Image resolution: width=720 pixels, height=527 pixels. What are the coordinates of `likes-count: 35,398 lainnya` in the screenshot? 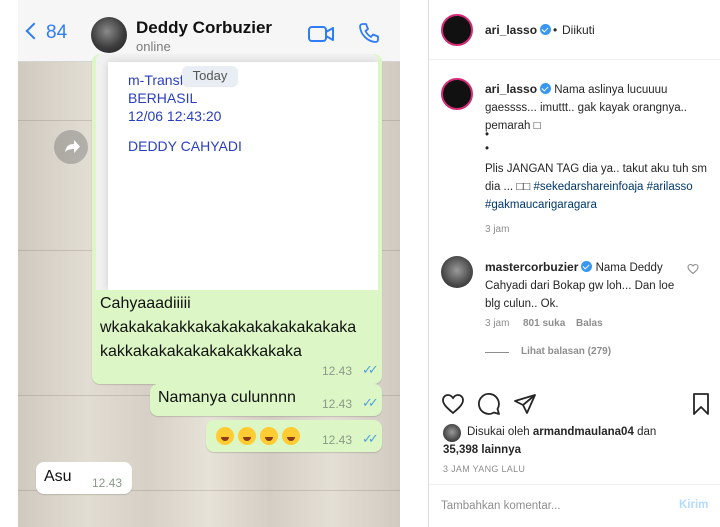 It's located at (482, 450).